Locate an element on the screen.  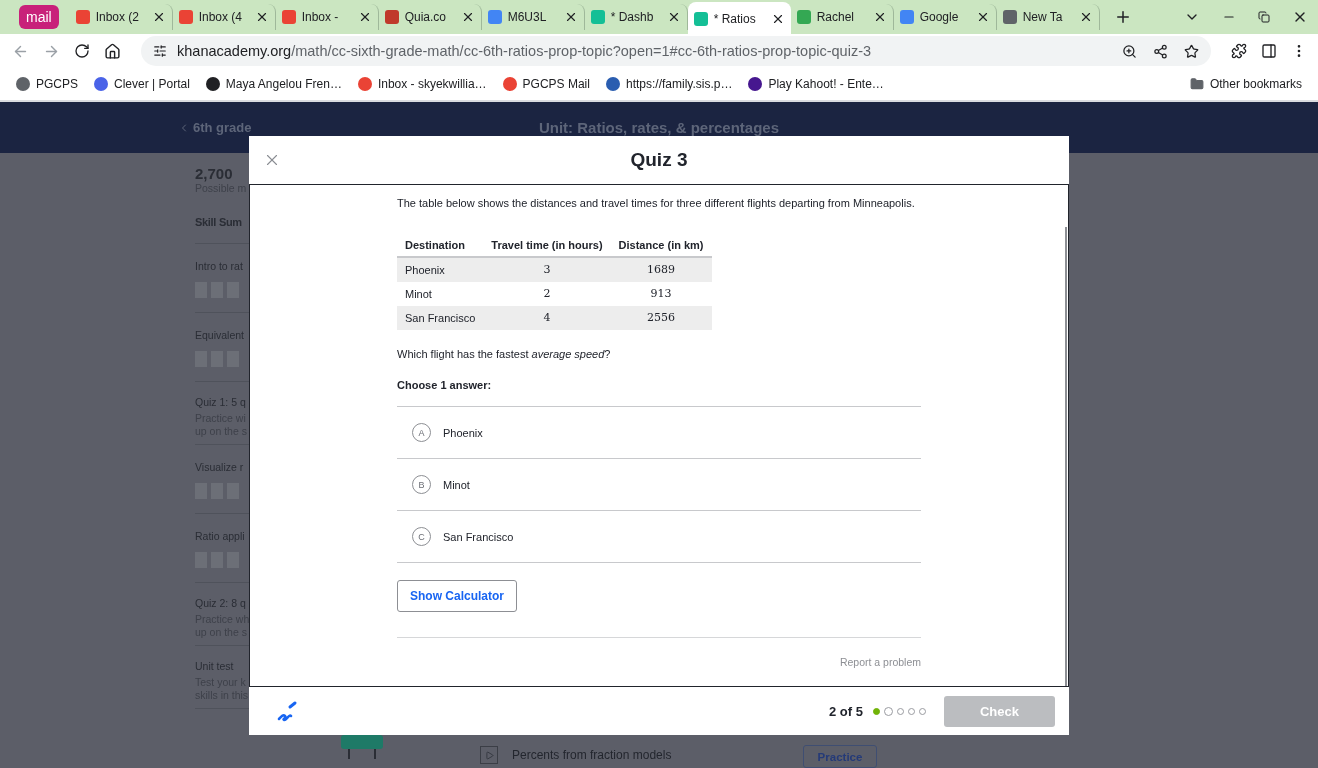
table-cell: 3 is located at coordinates (547, 269).